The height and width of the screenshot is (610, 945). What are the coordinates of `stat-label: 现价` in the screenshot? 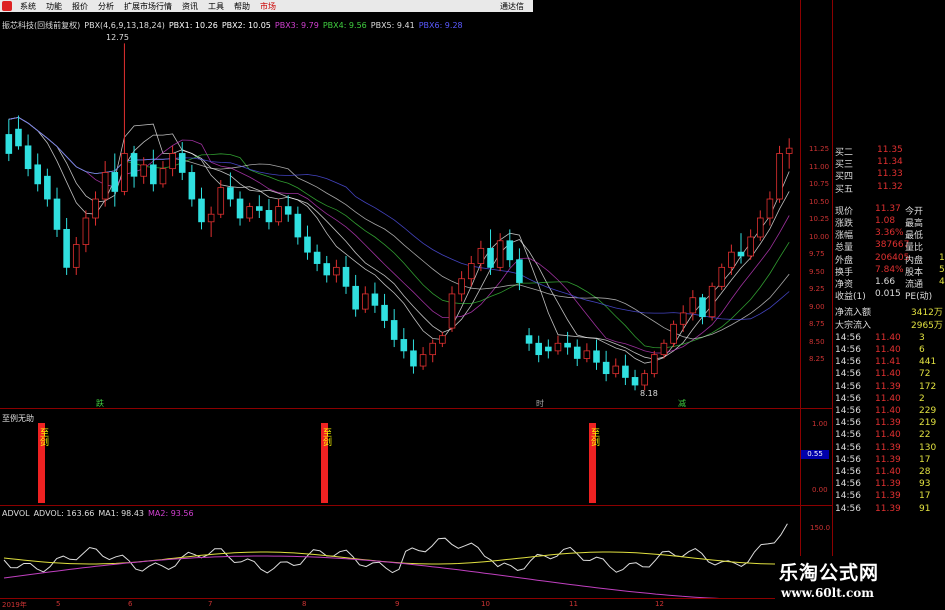 It's located at (844, 211).